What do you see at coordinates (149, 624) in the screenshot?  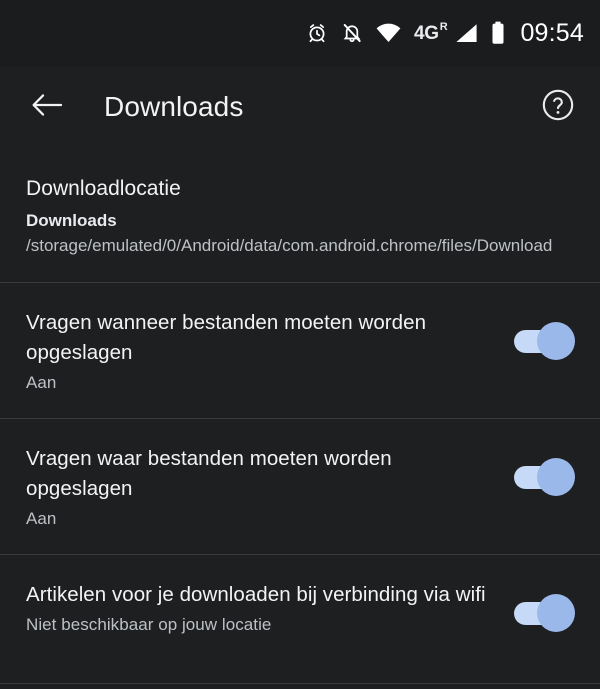 I see `setting-subtitle: Niet beschikbaar op jouw locatie` at bounding box center [149, 624].